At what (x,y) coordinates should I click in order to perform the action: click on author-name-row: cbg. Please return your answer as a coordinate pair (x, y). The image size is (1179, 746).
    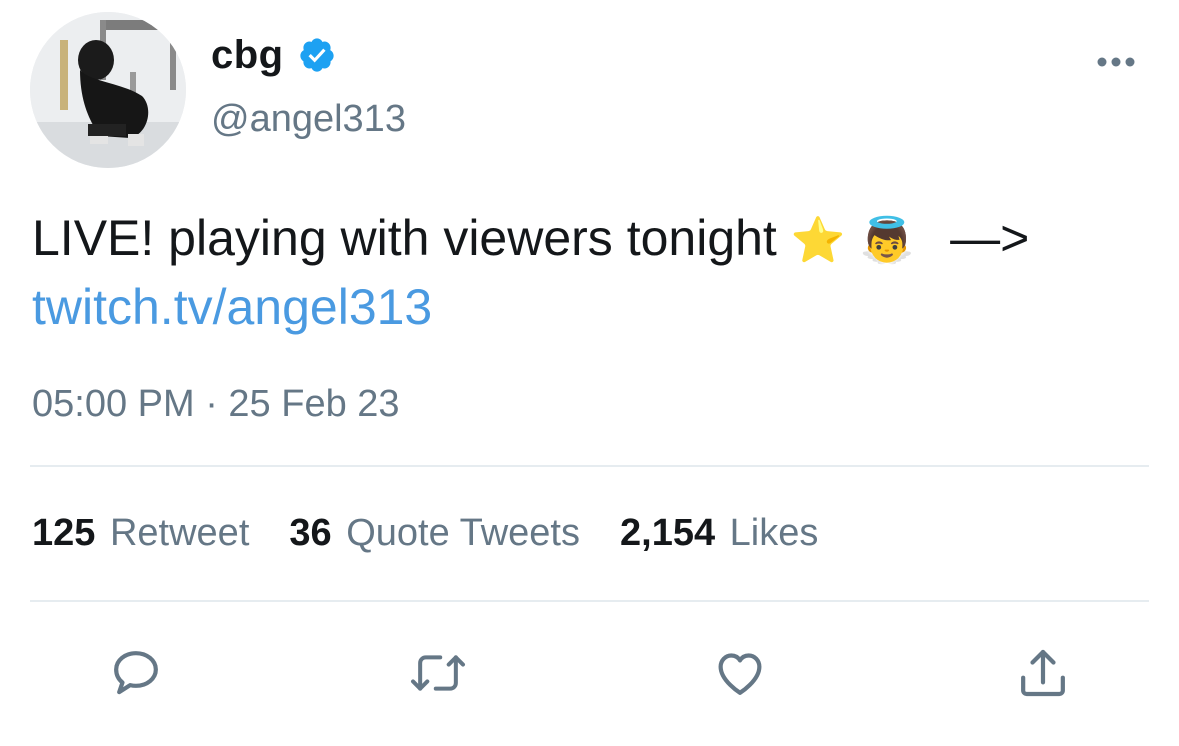
    Looking at the image, I should click on (273, 55).